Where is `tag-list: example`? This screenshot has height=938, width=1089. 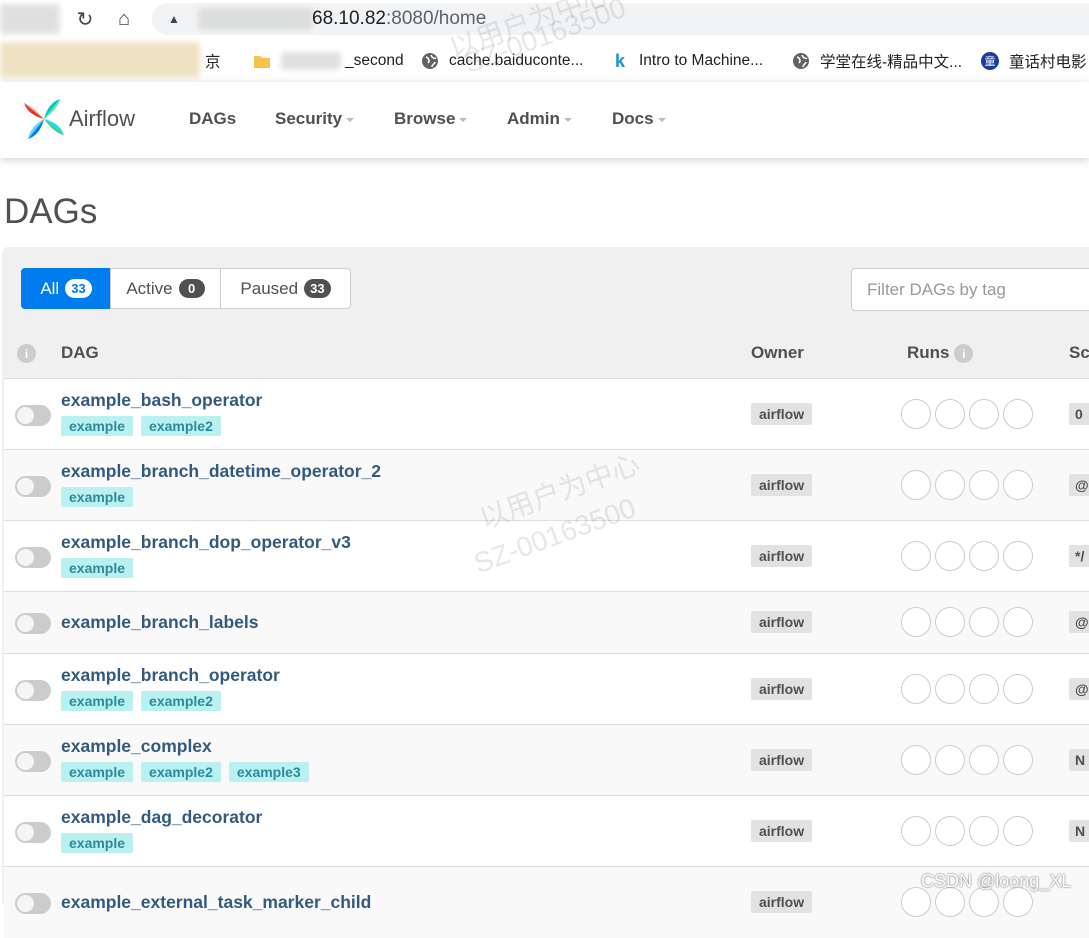 tag-list: example is located at coordinates (97, 843).